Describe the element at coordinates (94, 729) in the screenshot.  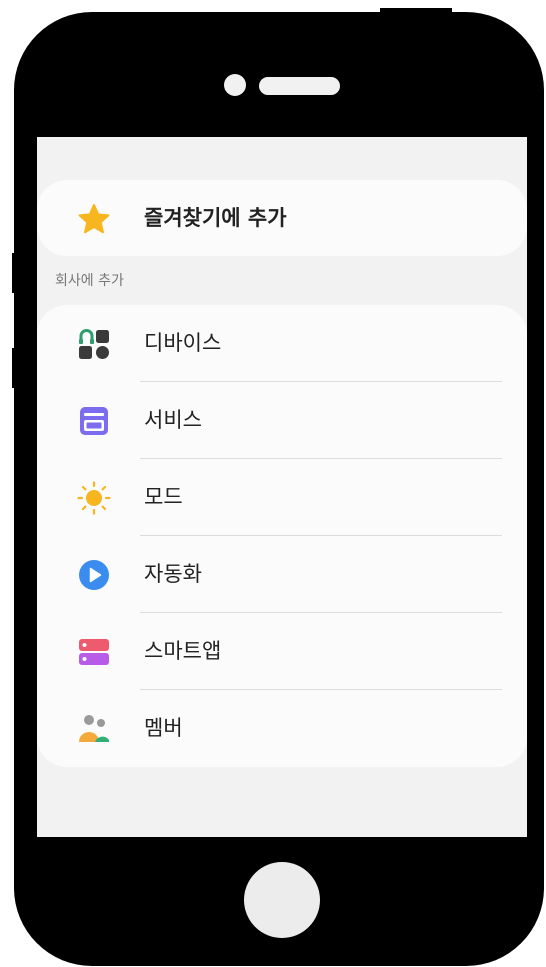
I see `members-icon` at that location.